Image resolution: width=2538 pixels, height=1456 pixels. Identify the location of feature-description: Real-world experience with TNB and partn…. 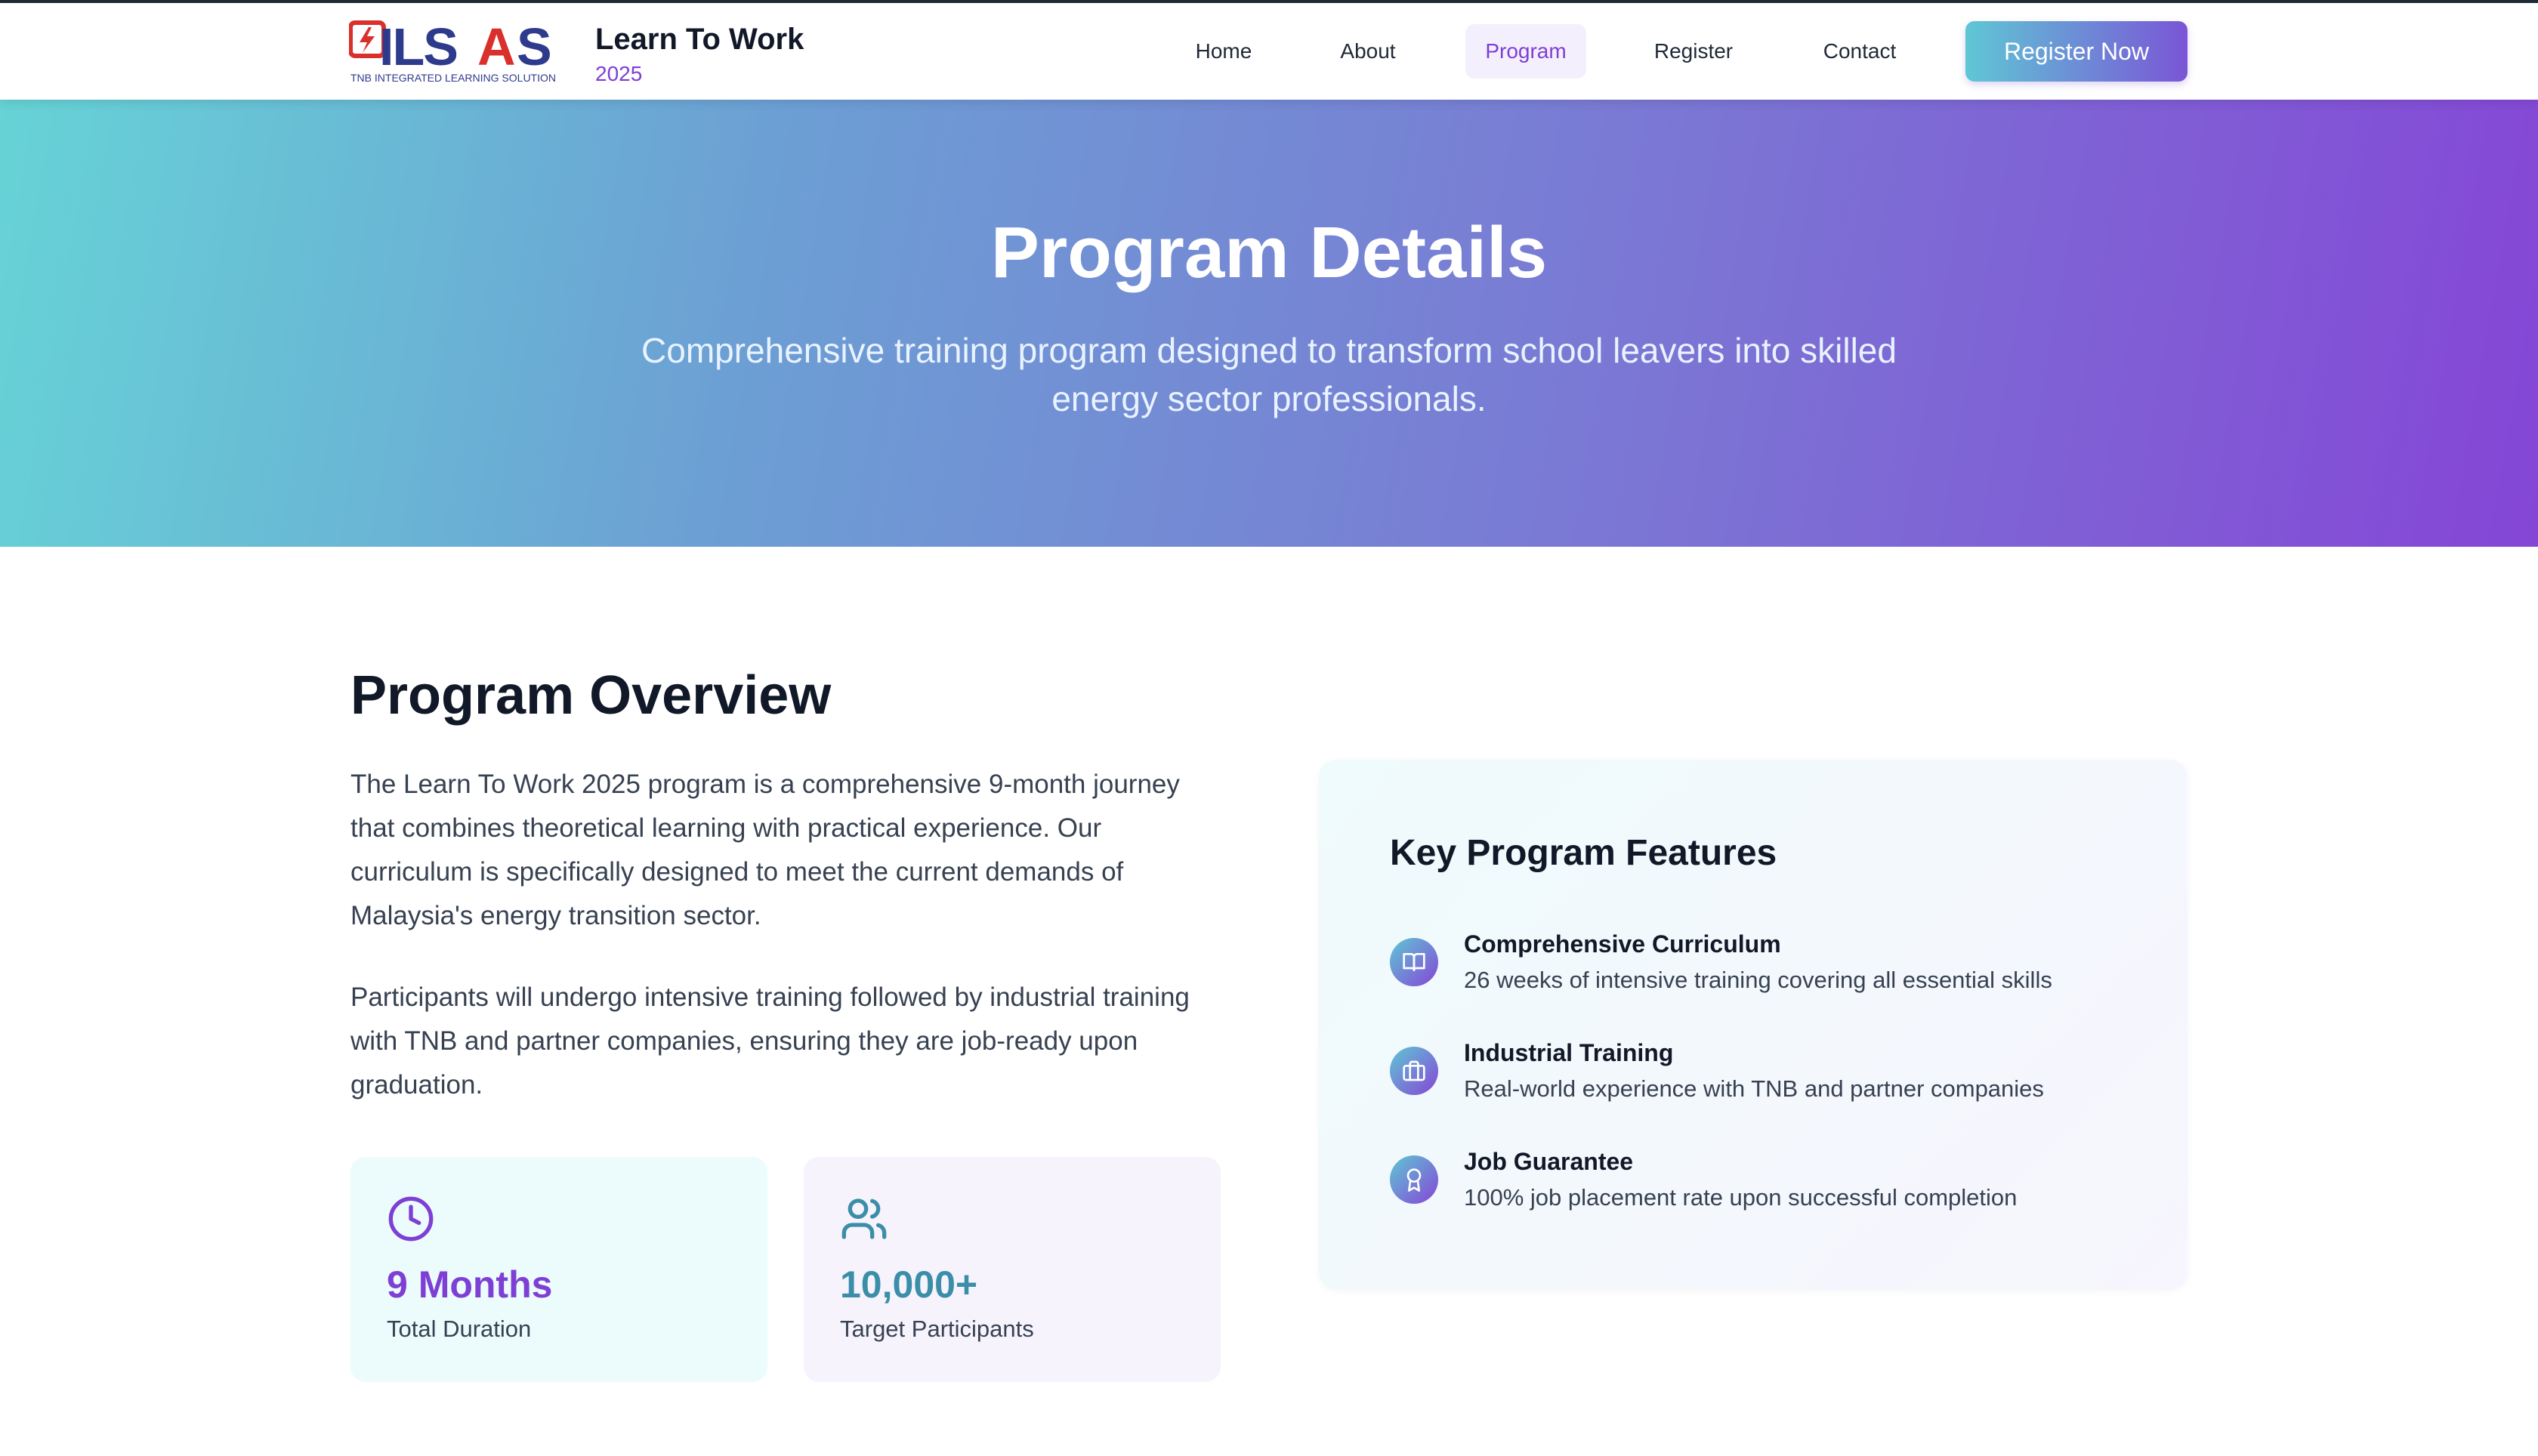
(1754, 1088).